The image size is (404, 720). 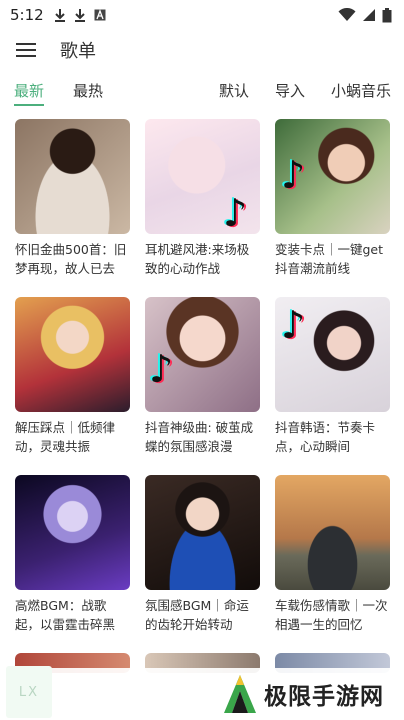 What do you see at coordinates (197, 615) in the screenshot?
I see `playlist-name: 氛围感BGM｜命运的齿轮开始转动` at bounding box center [197, 615].